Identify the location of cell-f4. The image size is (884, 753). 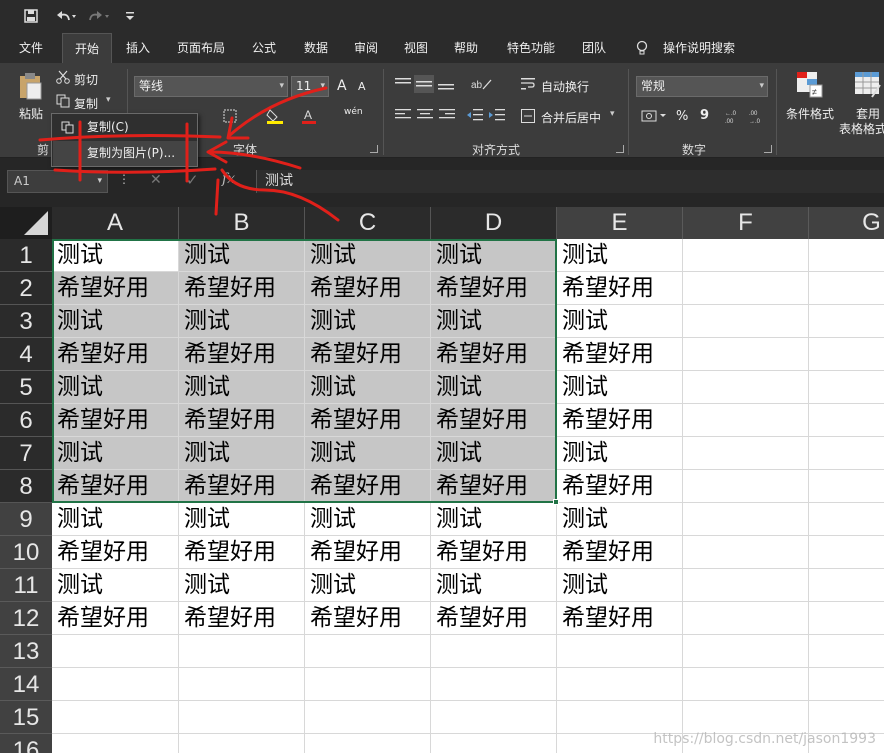
(746, 354).